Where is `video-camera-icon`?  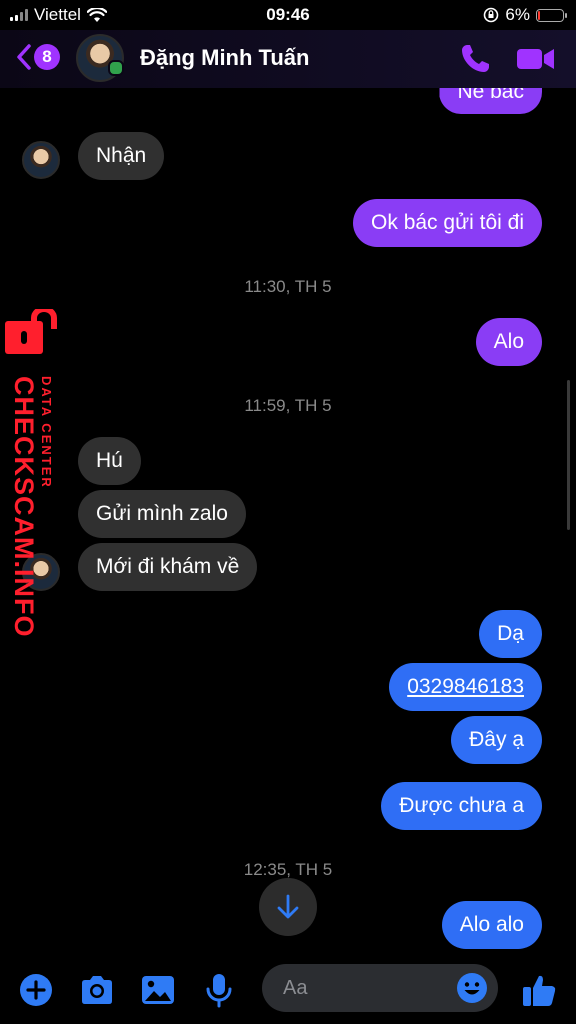 video-camera-icon is located at coordinates (536, 59).